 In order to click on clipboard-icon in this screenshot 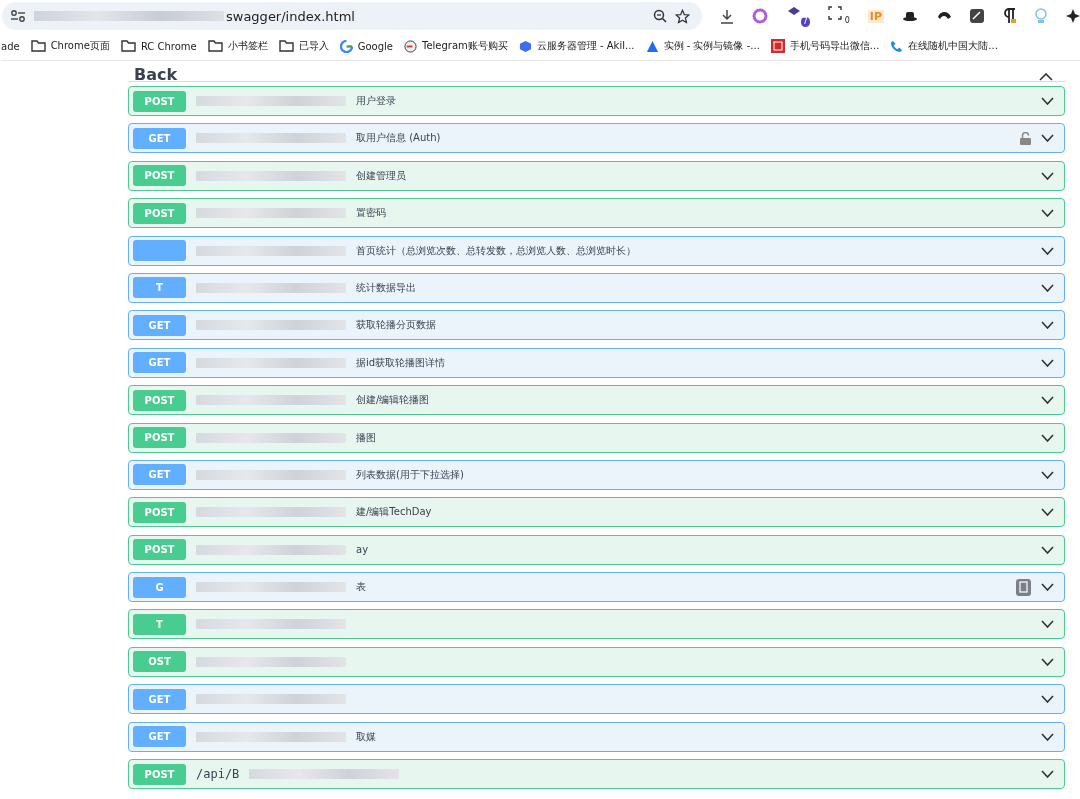, I will do `click(1023, 587)`.